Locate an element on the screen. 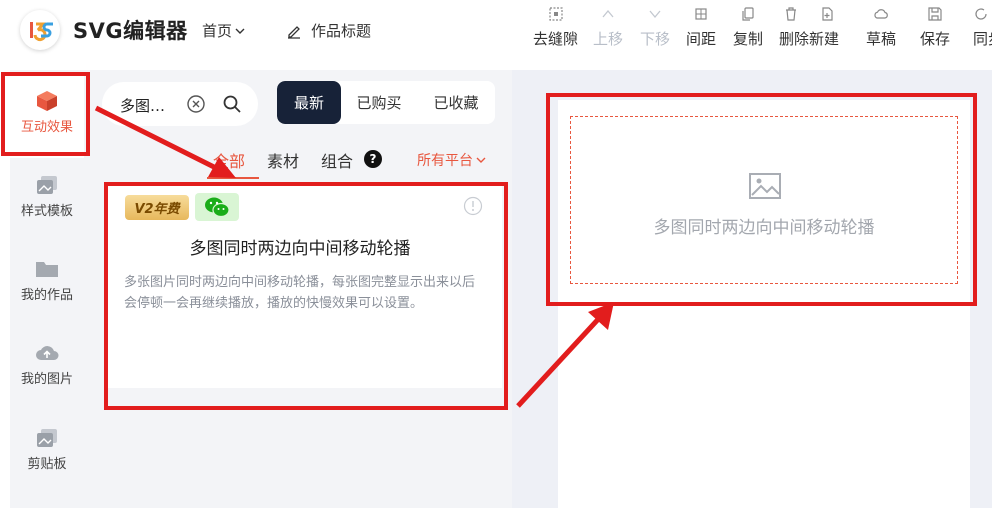  spacing-label: 间距 is located at coordinates (701, 39).